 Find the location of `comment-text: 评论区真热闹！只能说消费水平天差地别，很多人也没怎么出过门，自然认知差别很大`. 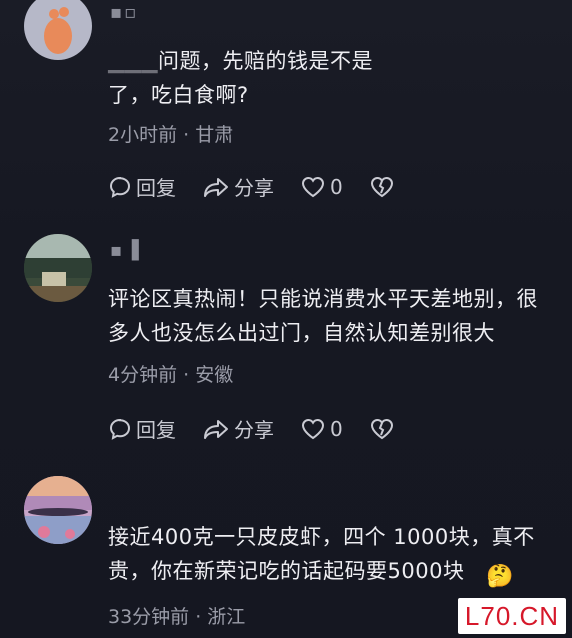

comment-text: 评论区真热闹！只能说消费水平天差地别，很多人也没怎么出过门，自然认知差别很大 is located at coordinates (323, 316).